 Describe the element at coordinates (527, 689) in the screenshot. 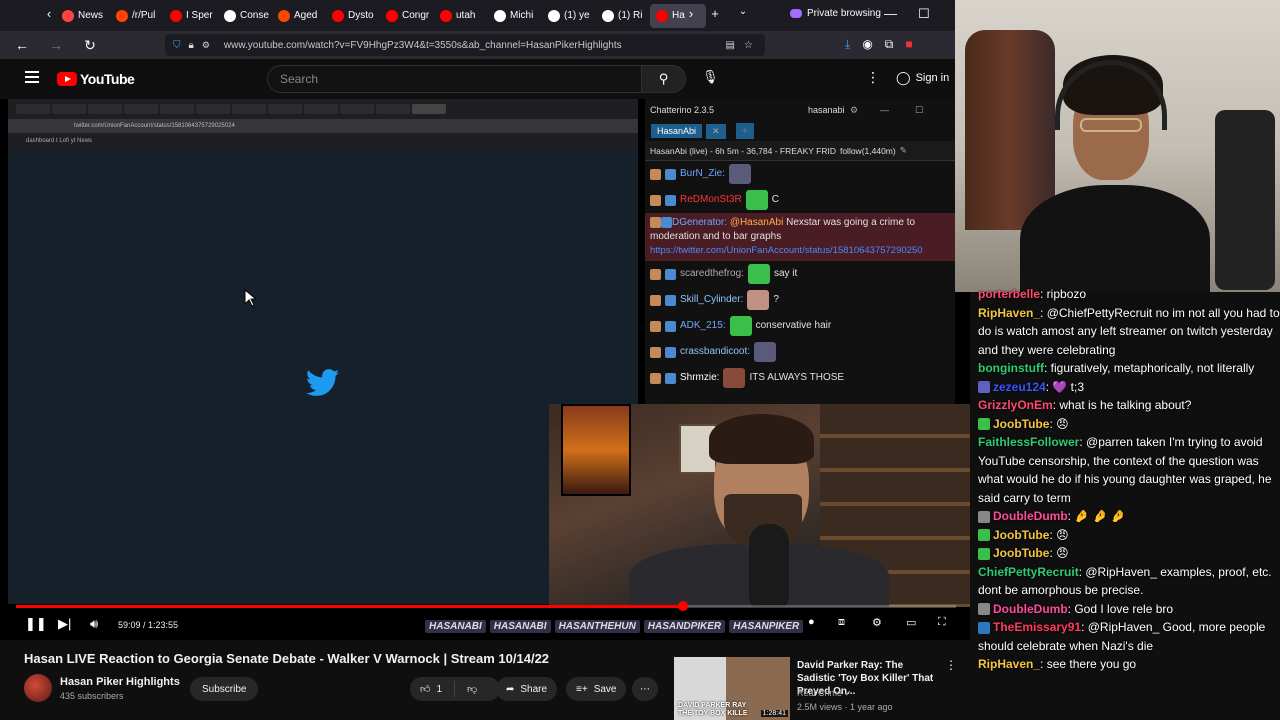

I see `share-button: ➦ Share` at that location.